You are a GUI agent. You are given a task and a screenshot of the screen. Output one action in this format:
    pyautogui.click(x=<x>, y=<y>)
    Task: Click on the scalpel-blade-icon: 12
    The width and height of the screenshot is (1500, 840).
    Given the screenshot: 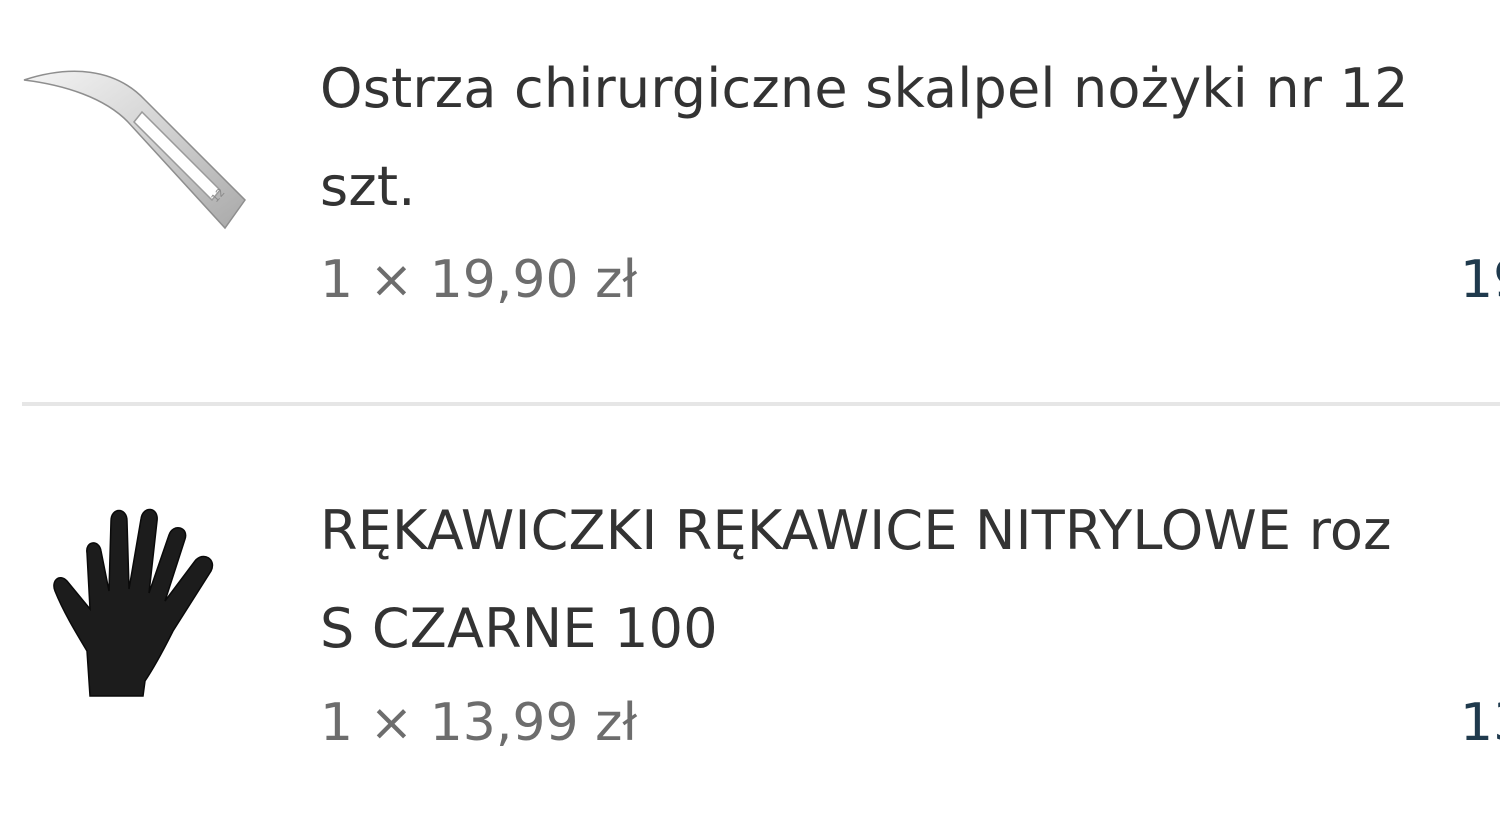 What is the action you would take?
    pyautogui.click(x=135, y=147)
    